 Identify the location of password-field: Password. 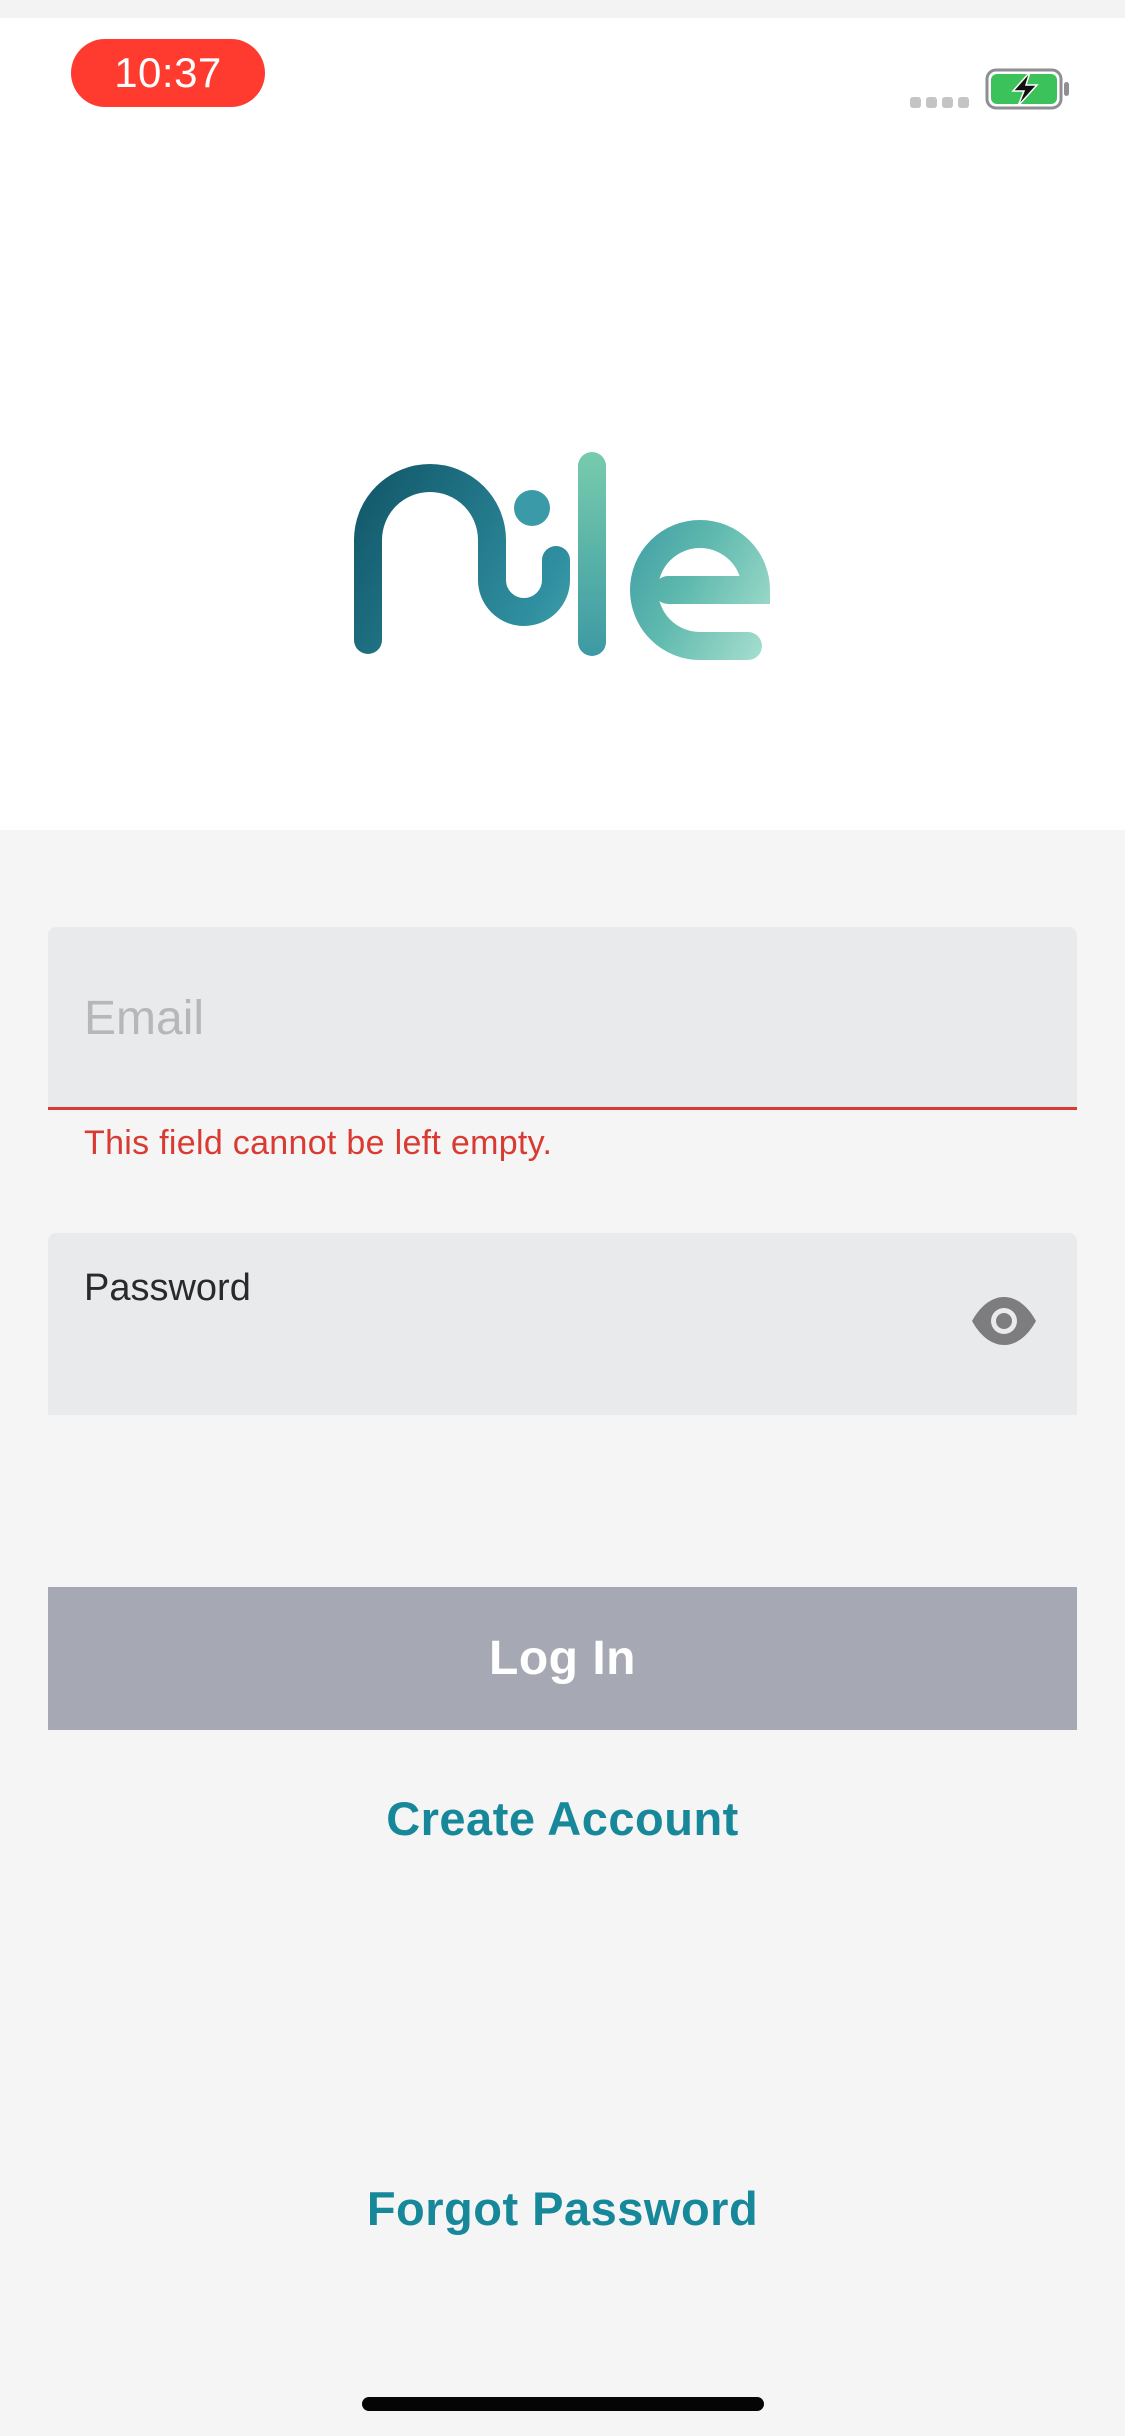
(562, 1324).